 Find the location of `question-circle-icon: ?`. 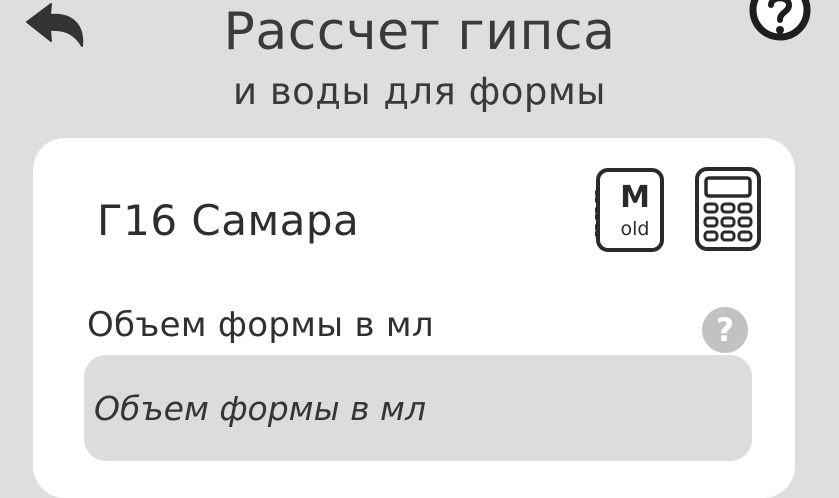

question-circle-icon: ? is located at coordinates (725, 330).